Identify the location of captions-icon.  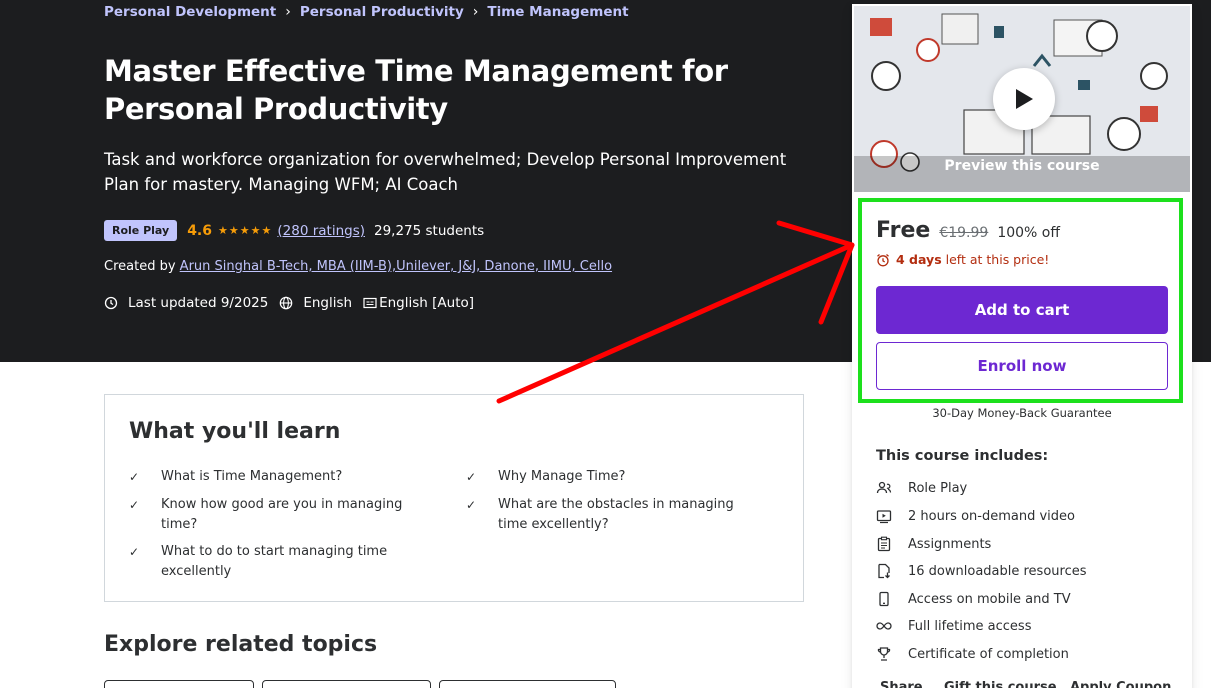
(370, 303).